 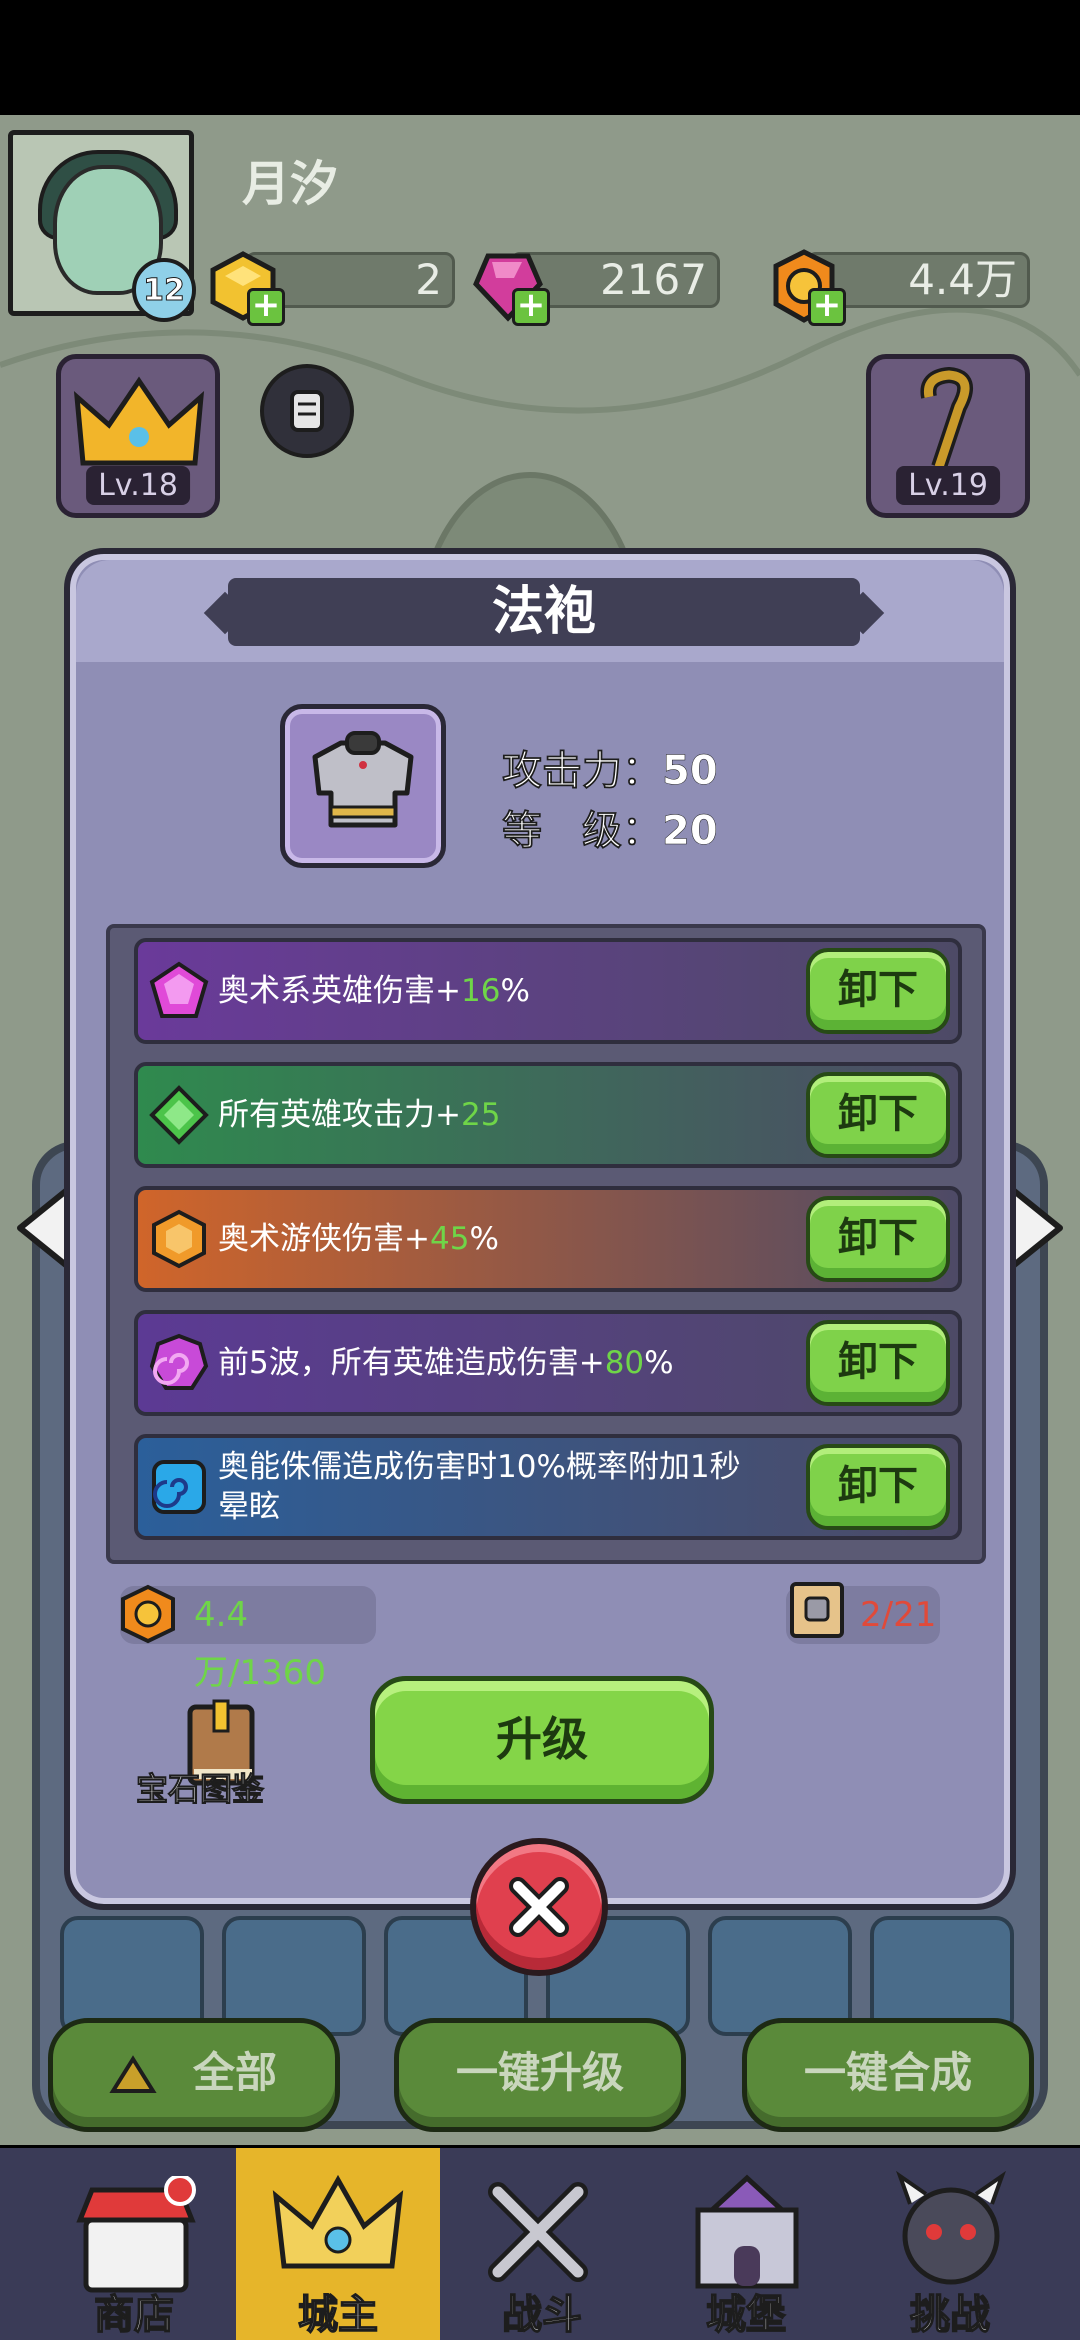 I want to click on tab-castle-label: 城堡, so click(x=746, y=2315).